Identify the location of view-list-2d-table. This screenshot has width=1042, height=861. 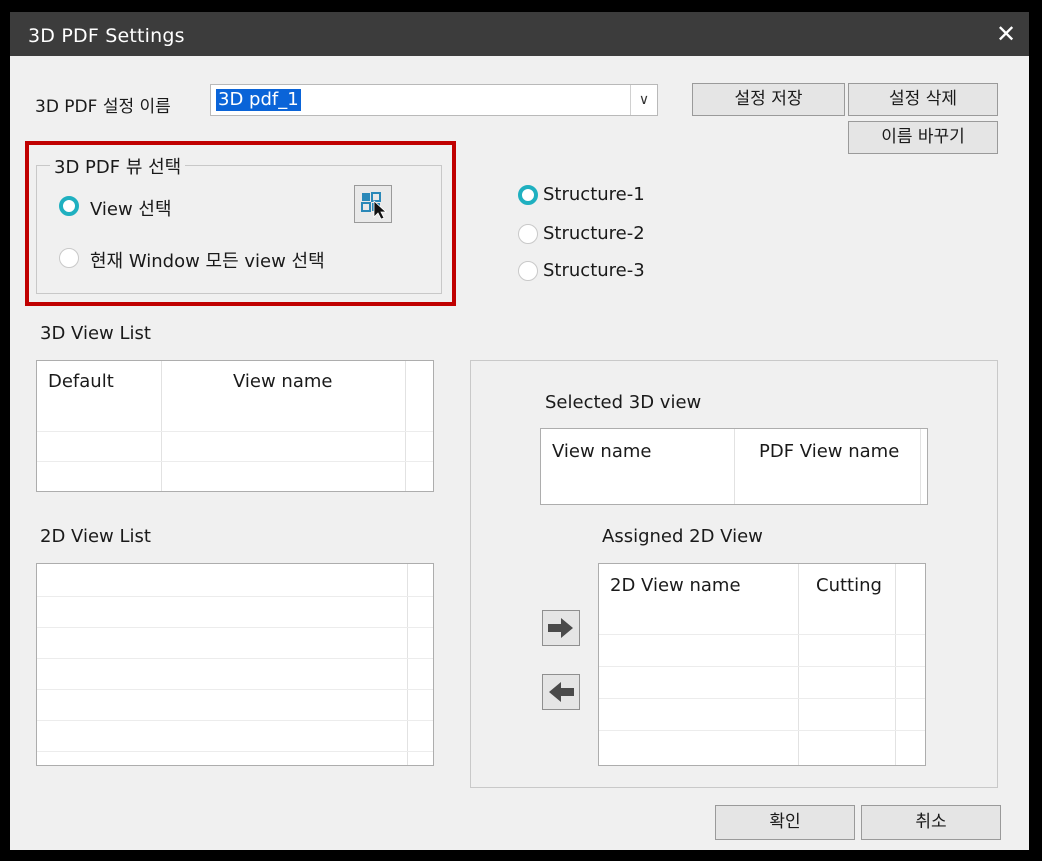
(235, 664).